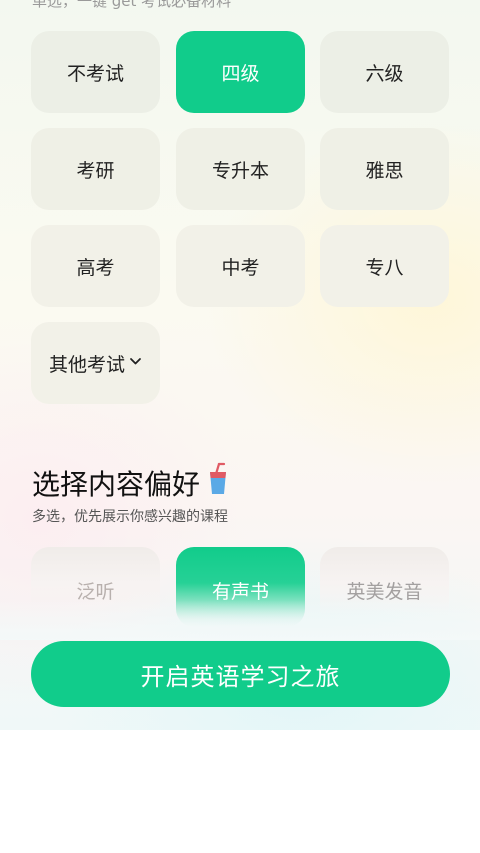  I want to click on scroll-fade, so click(240, 620).